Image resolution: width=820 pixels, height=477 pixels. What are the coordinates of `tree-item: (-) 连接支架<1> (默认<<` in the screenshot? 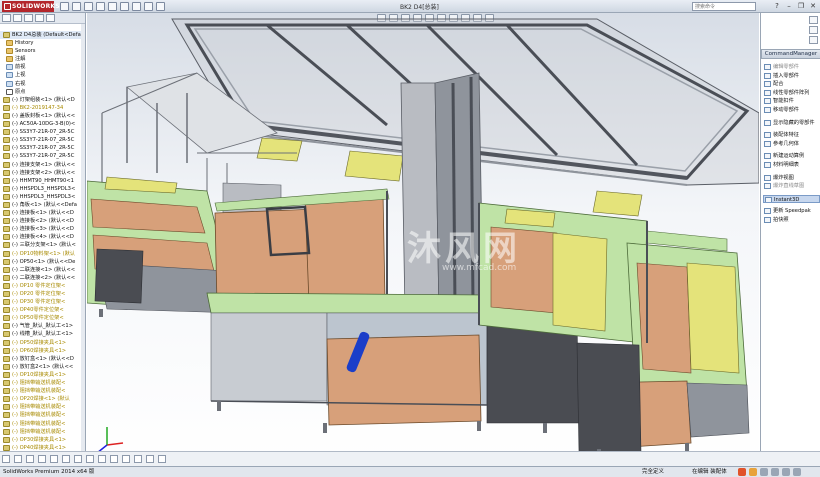 It's located at (42, 165).